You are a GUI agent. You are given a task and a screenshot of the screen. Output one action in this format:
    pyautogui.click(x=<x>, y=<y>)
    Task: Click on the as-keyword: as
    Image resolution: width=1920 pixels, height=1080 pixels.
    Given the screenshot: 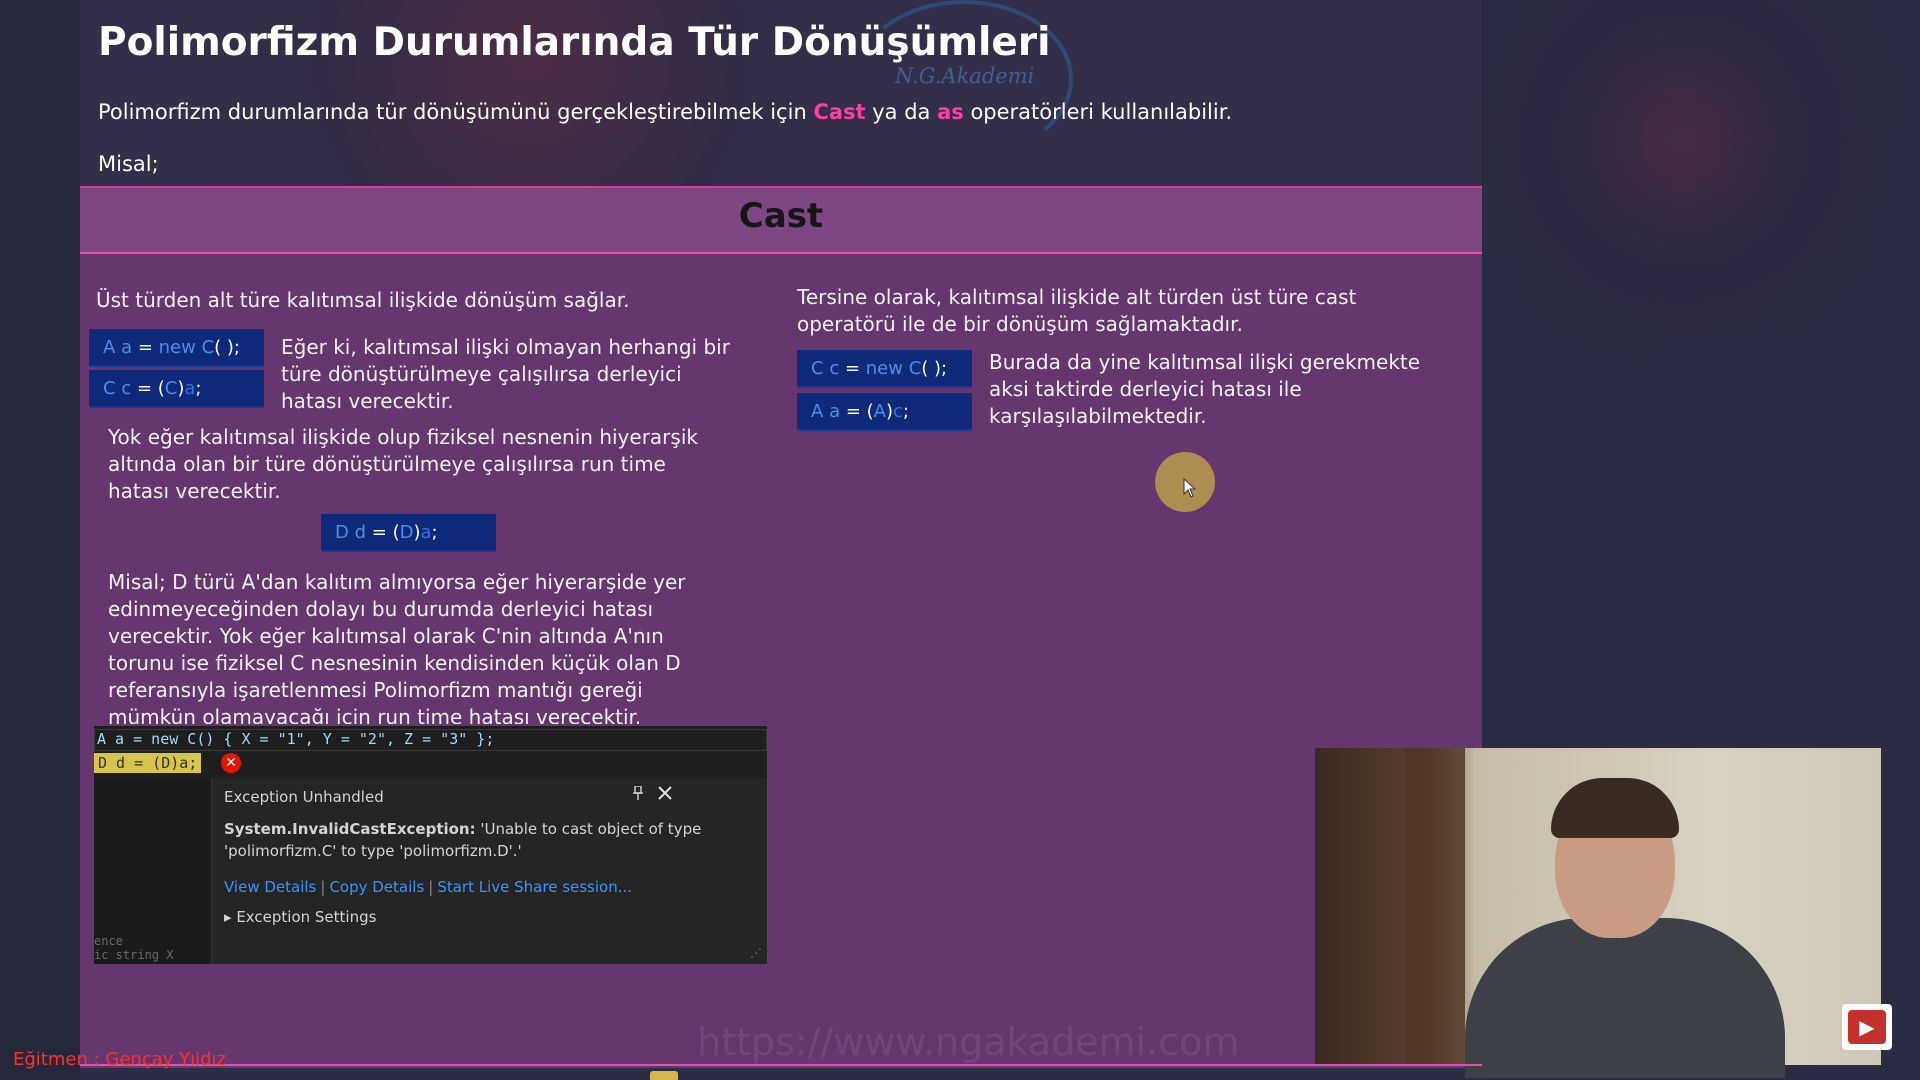 What is the action you would take?
    pyautogui.click(x=950, y=112)
    